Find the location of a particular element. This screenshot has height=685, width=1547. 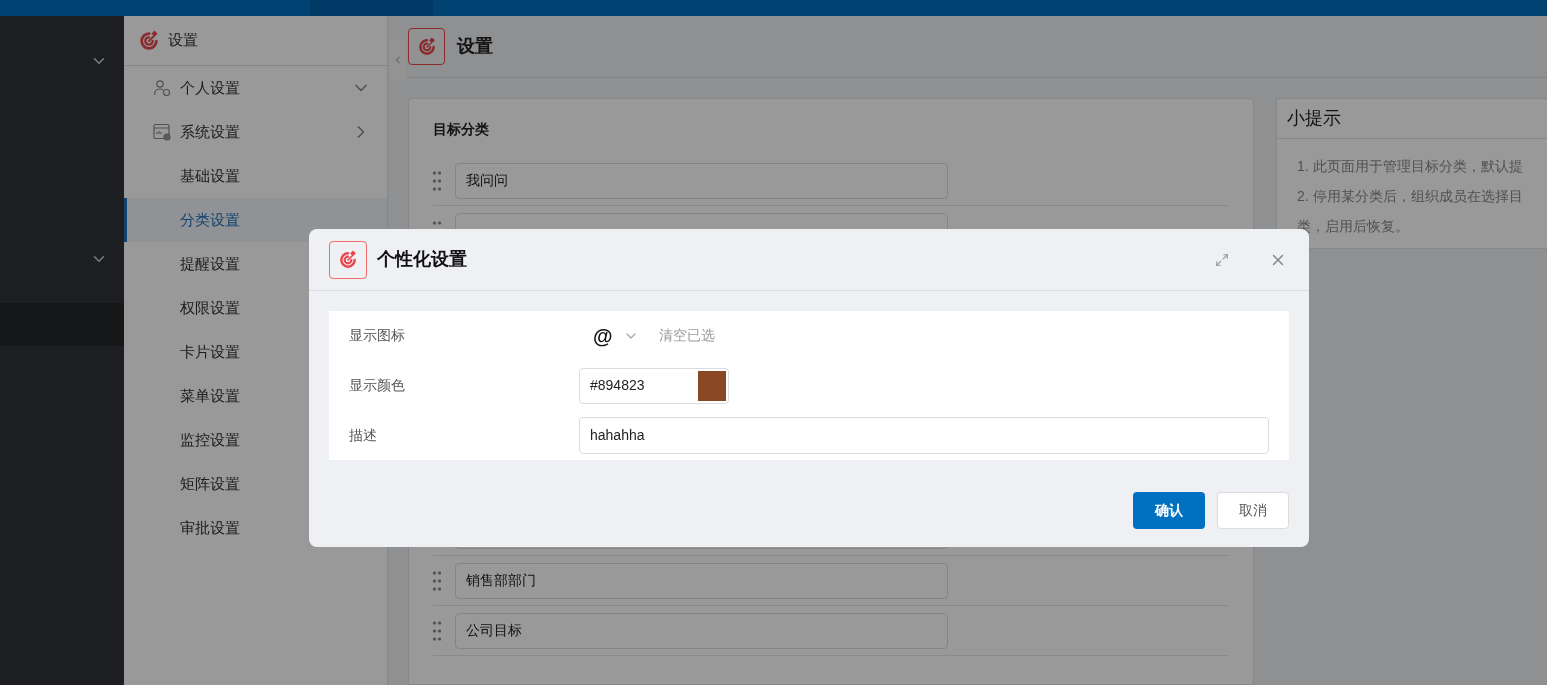

menu-item: 系统设置 is located at coordinates (255, 132).